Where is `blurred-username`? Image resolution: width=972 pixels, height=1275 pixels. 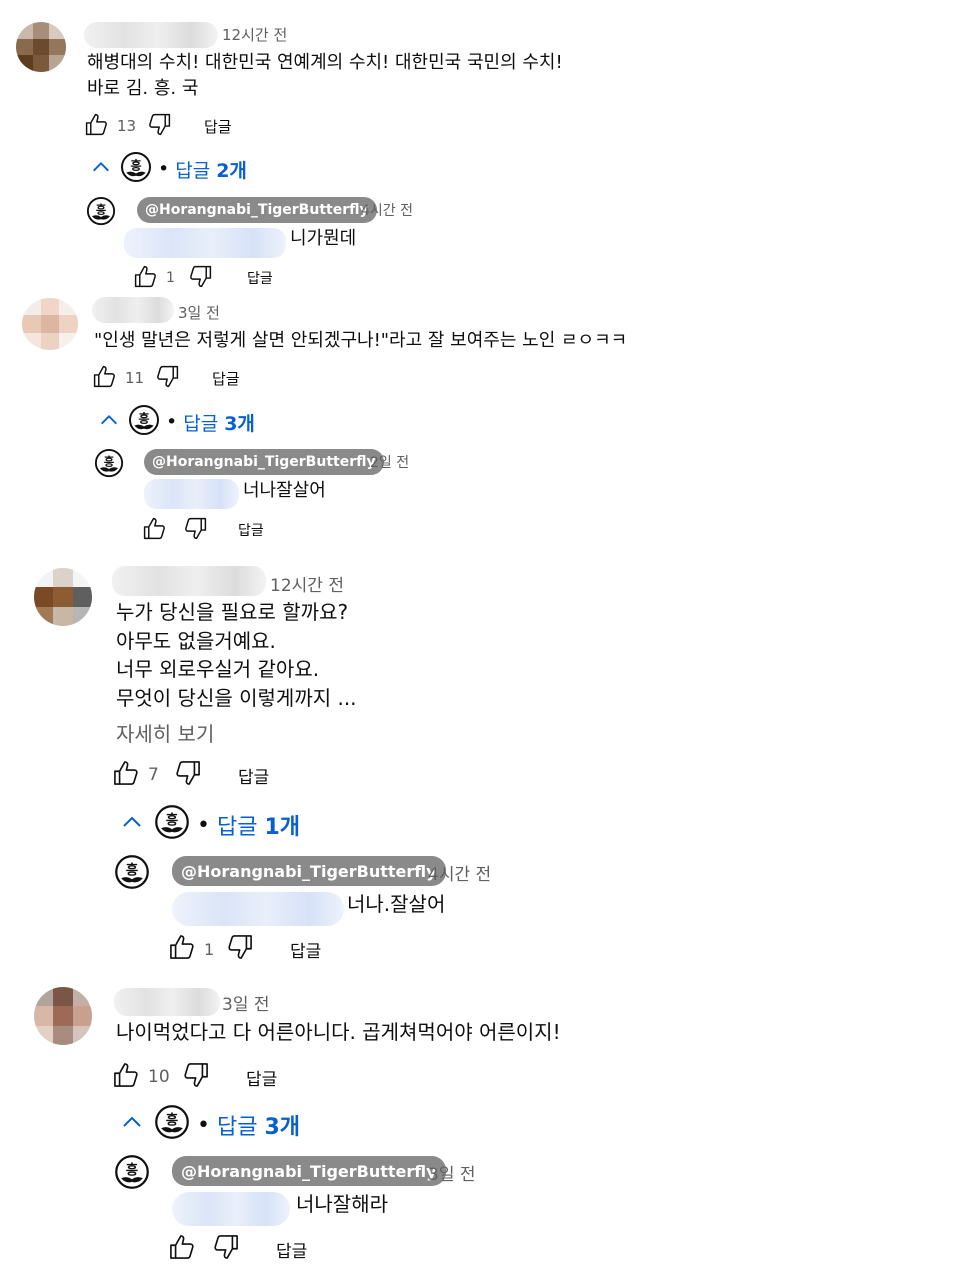
blurred-username is located at coordinates (167, 1002).